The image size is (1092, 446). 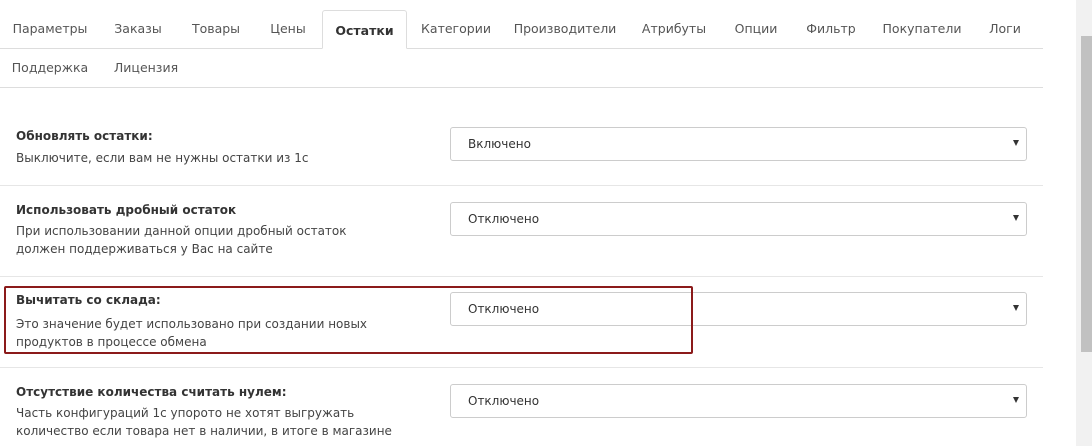 What do you see at coordinates (50, 68) in the screenshot?
I see `tab-support: Поддержка` at bounding box center [50, 68].